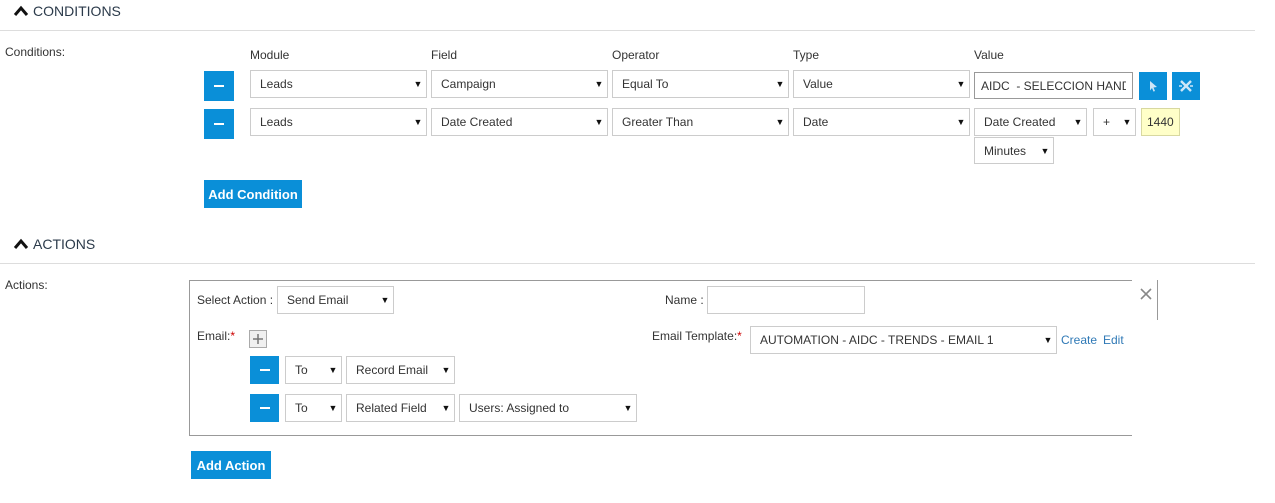 The image size is (1275, 503). I want to click on plus-icon, so click(258, 339).